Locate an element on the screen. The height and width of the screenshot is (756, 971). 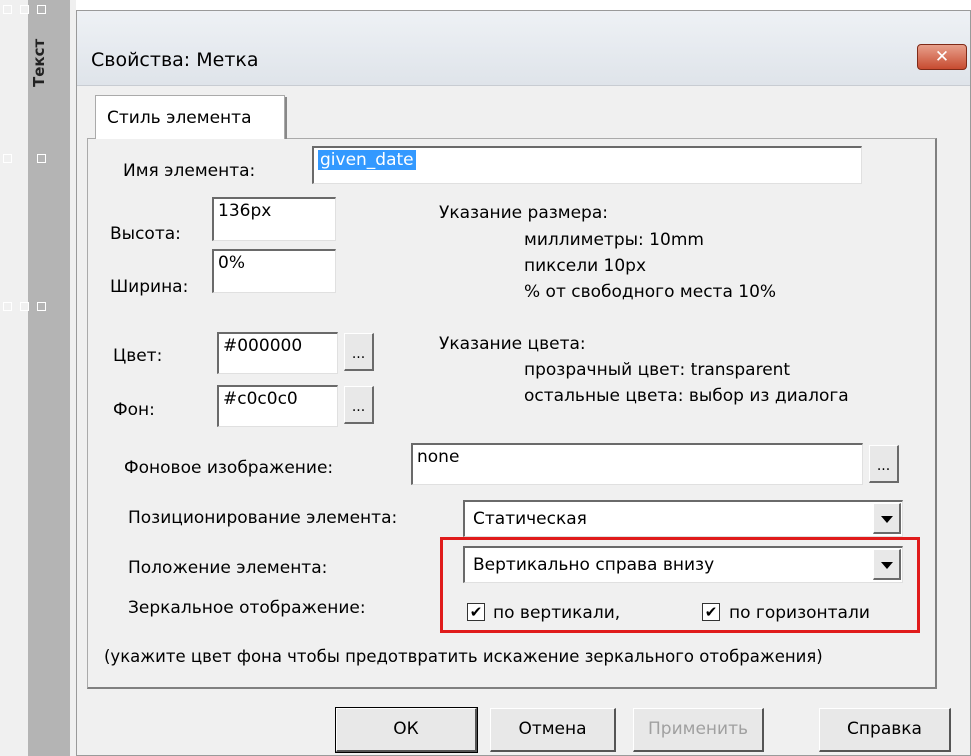
designer-background: Текст is located at coordinates (38, 378).